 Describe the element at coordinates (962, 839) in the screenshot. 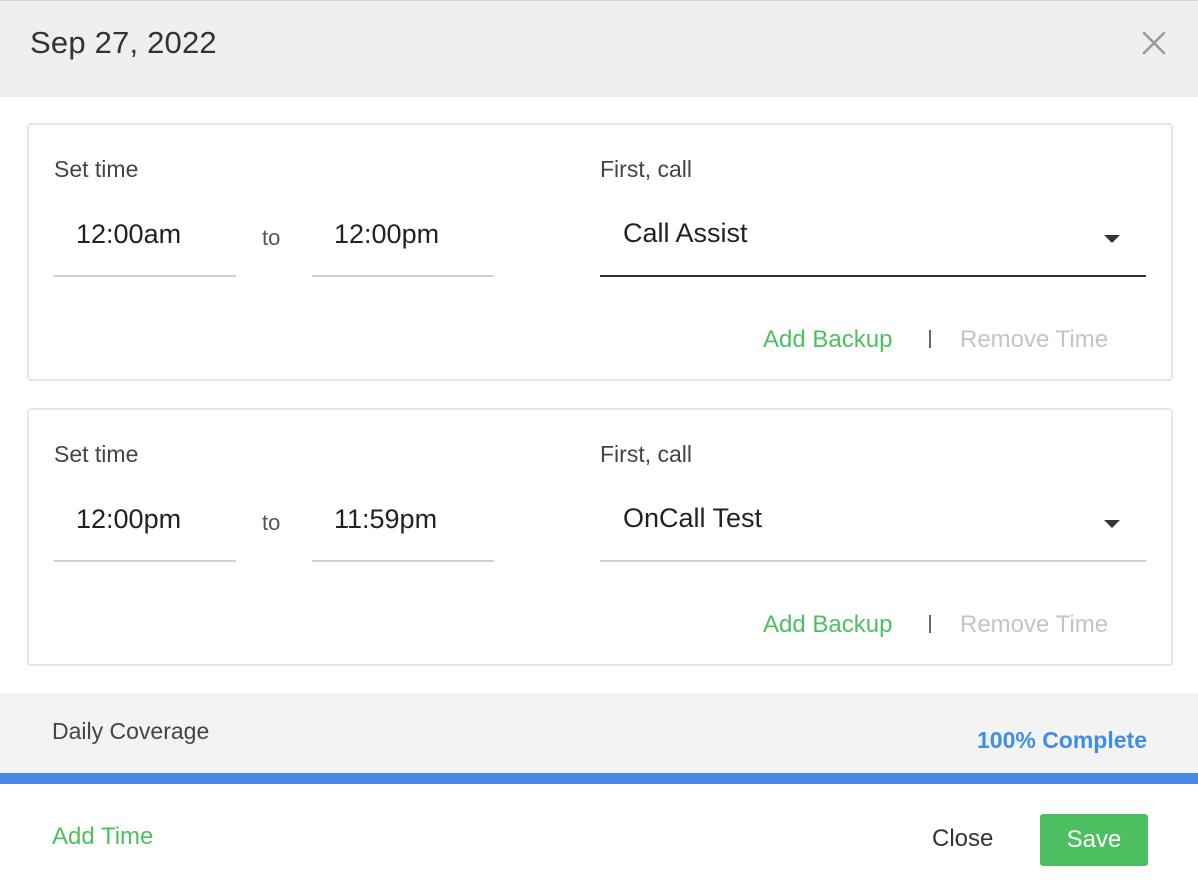

I see `close-button: Close` at that location.